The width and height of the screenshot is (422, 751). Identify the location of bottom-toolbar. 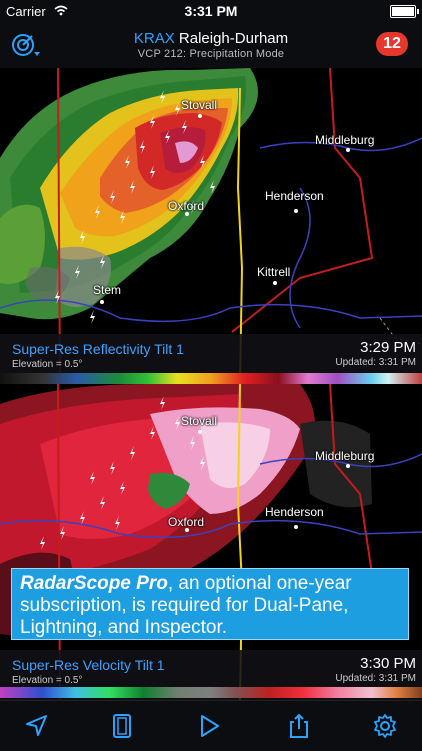
(211, 725).